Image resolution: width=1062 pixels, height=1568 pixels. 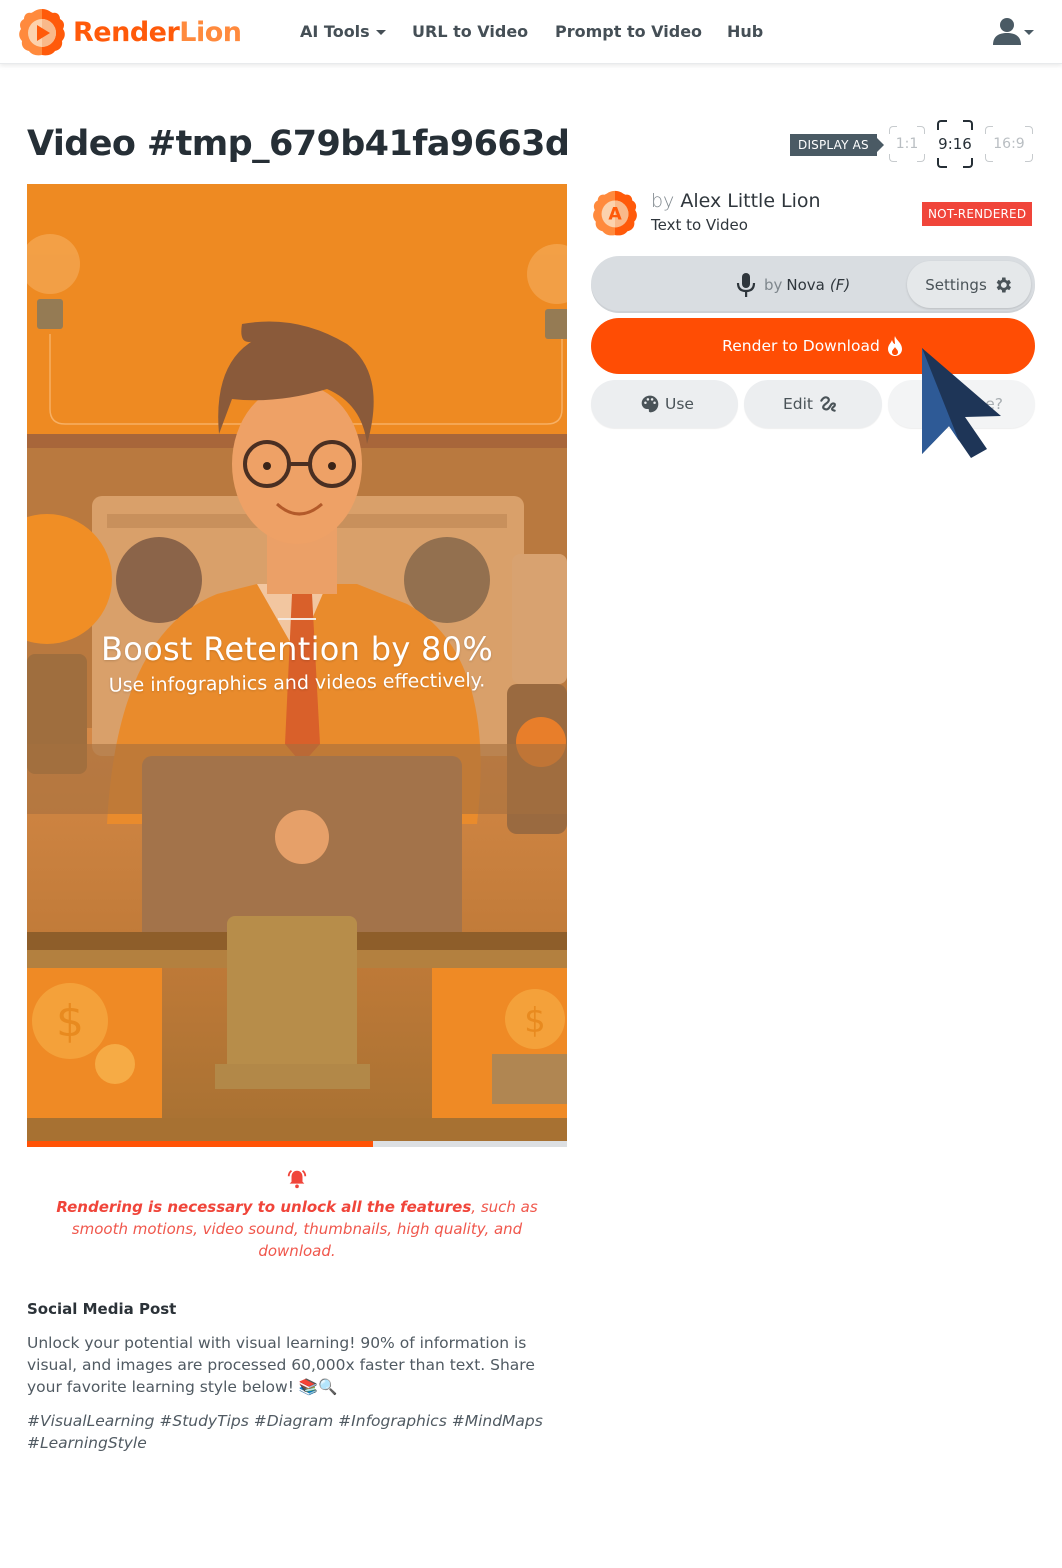 I want to click on voice-selector: by Nova (F) Settings, so click(x=813, y=284).